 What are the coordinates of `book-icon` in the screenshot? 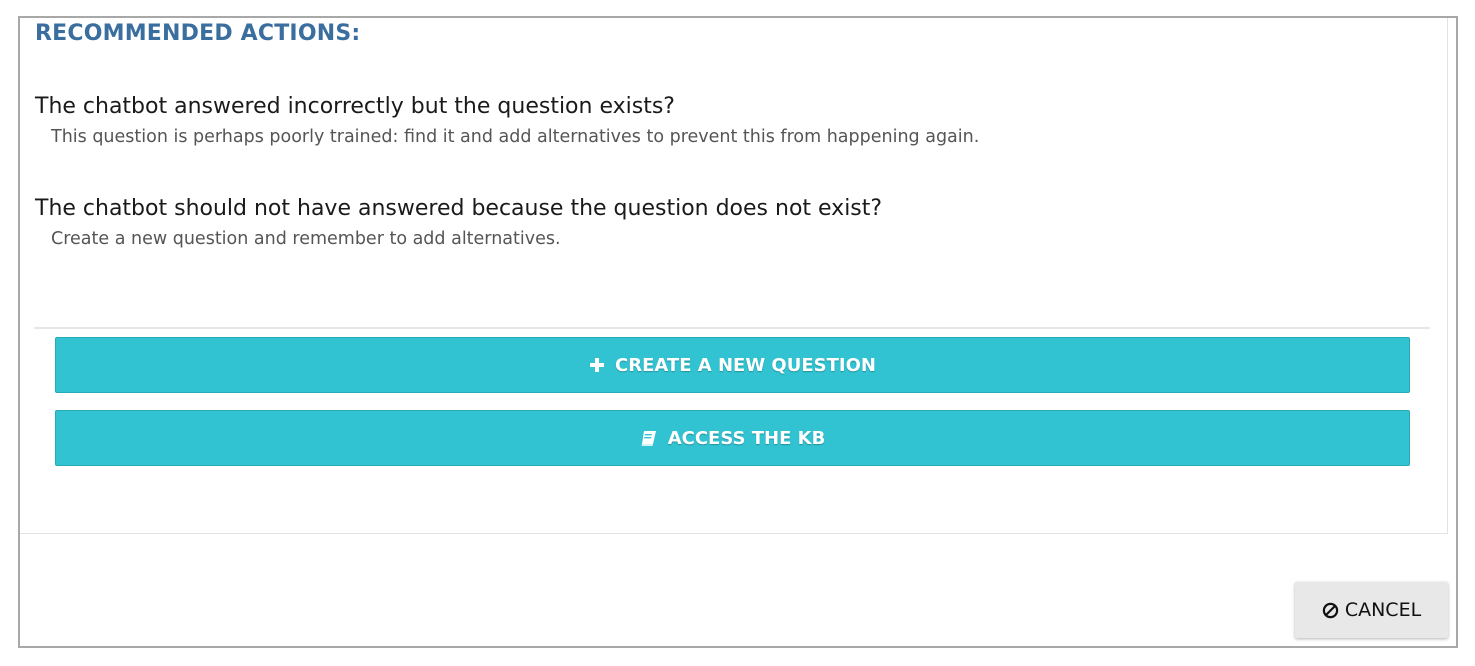 It's located at (649, 438).